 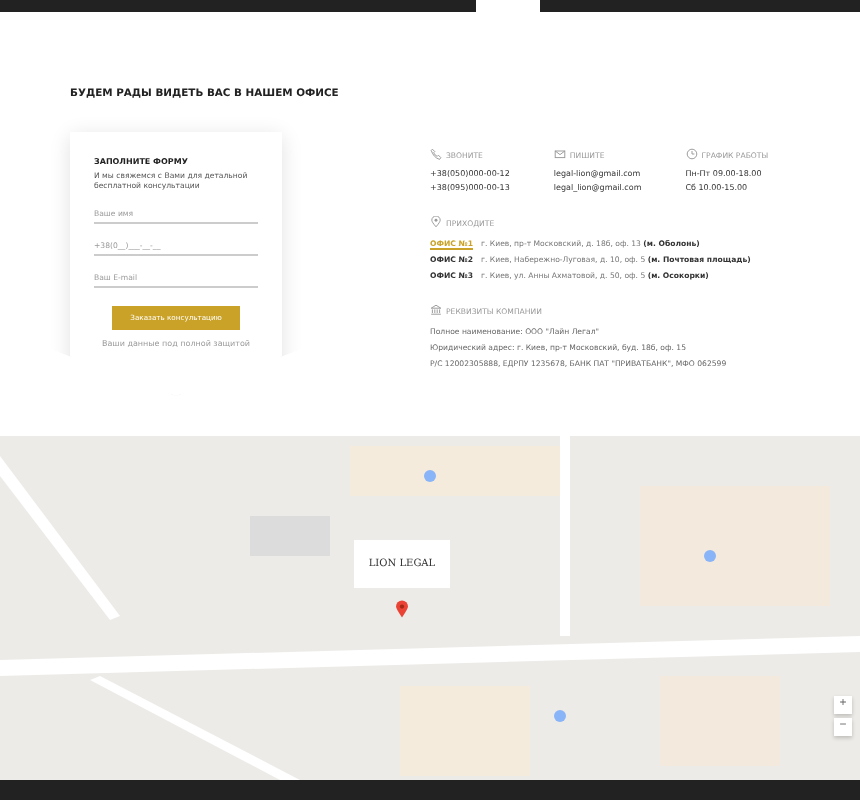 I want to click on location-pin-icon, so click(x=436, y=222).